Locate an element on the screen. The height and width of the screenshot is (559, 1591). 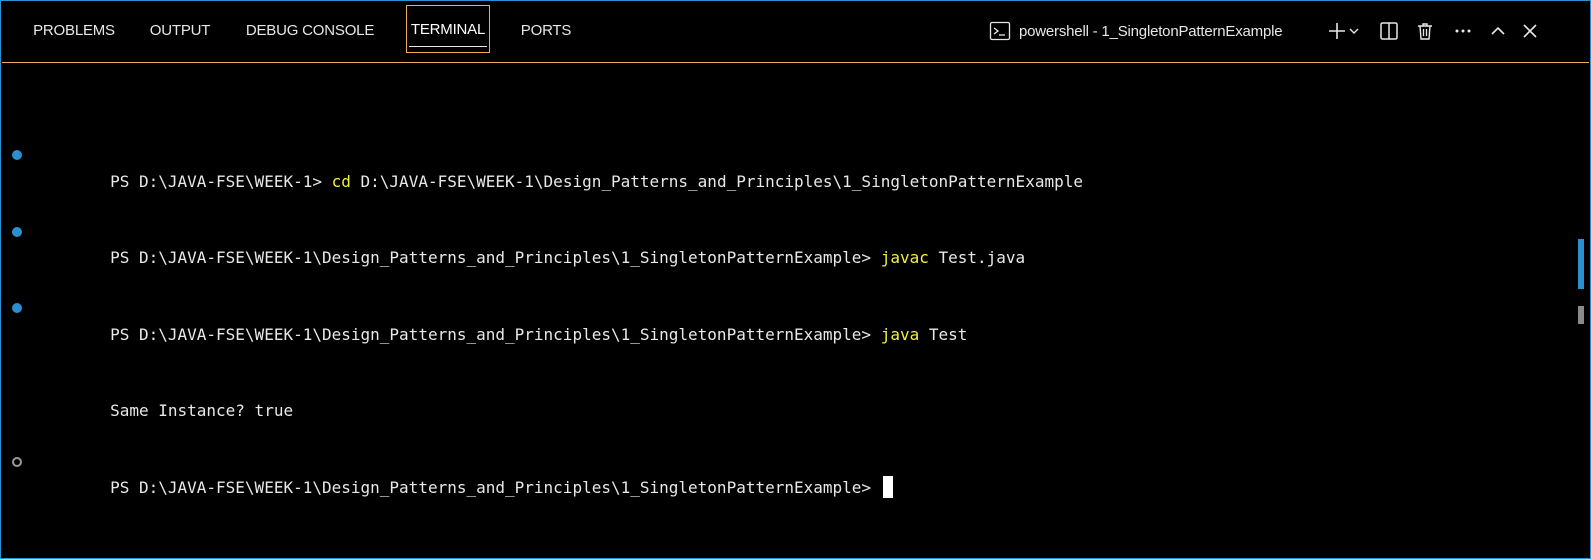
scrollbar-command-marker is located at coordinates (1581, 264).